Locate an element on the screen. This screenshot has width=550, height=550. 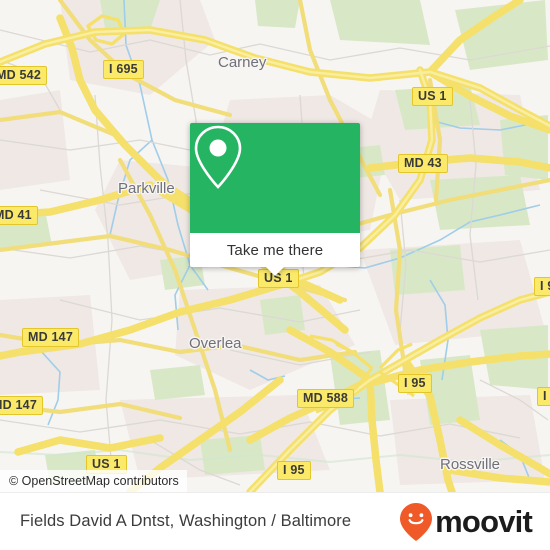
highway-shield-md-588: MD 588 is located at coordinates (325, 398).